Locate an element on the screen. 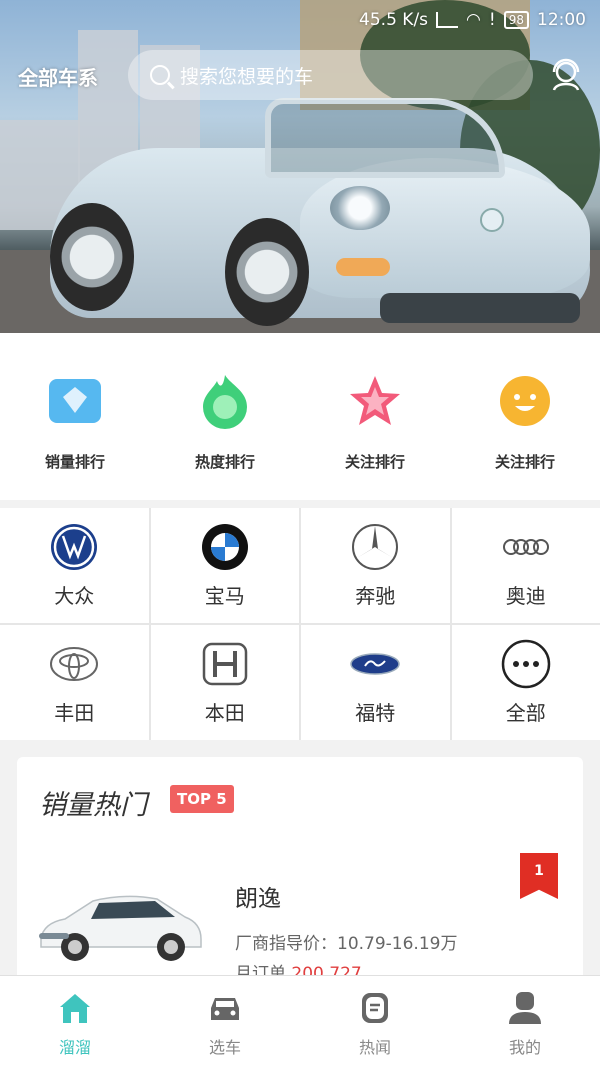 The image size is (600, 1066). brand-volkswagen: 大众 is located at coordinates (74, 565).